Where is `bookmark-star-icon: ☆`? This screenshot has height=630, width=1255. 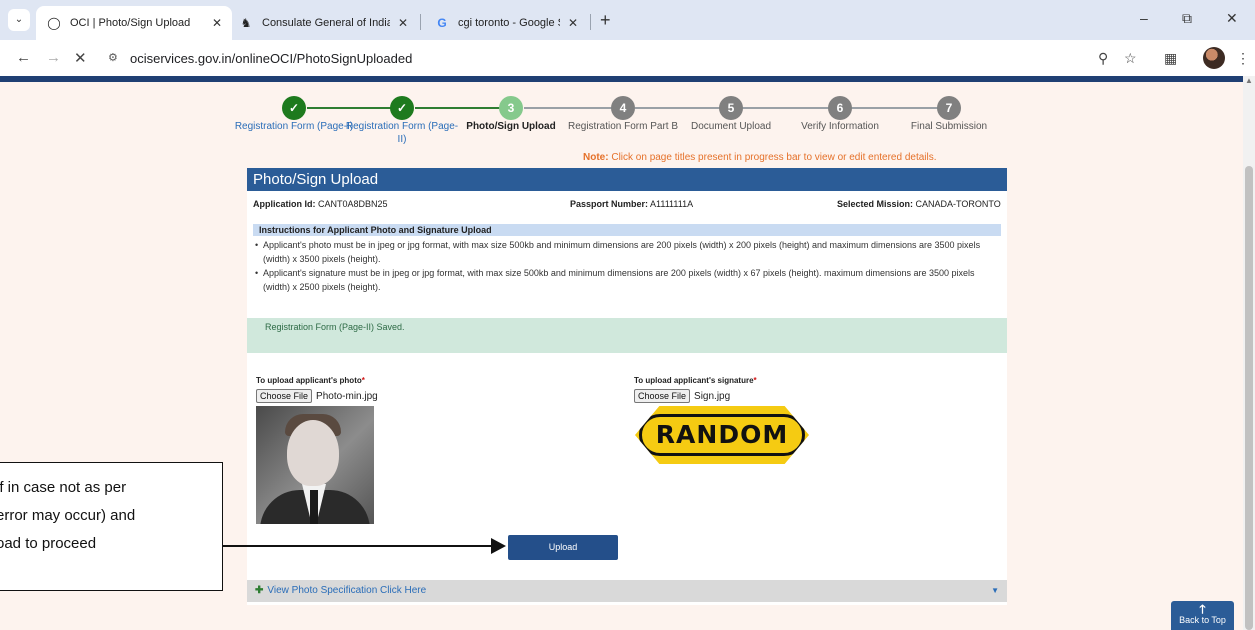 bookmark-star-icon: ☆ is located at coordinates (1130, 58).